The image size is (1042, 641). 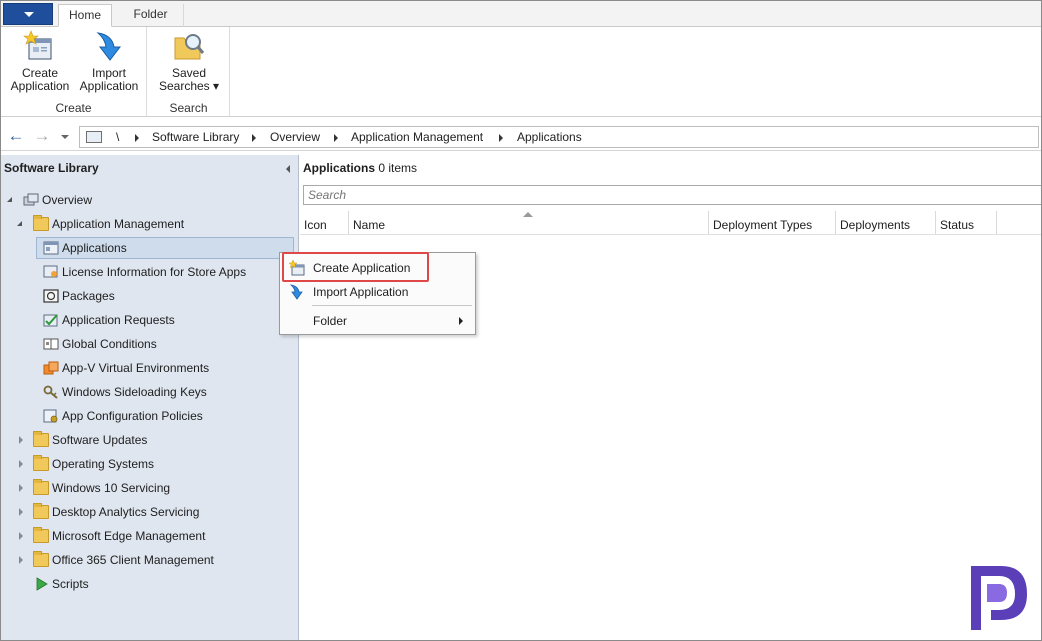 What do you see at coordinates (149, 560) in the screenshot?
I see `tree-item-office-365-client-management: Office 365 Client Management` at bounding box center [149, 560].